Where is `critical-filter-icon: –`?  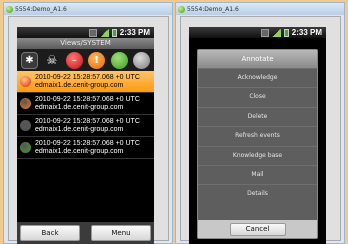
critical-filter-icon: – is located at coordinates (74, 60).